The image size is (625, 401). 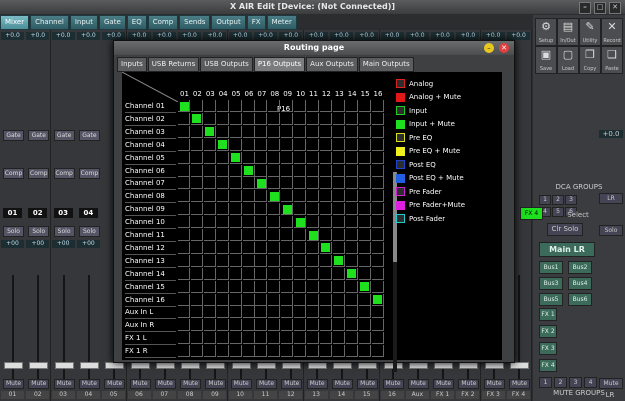 I want to click on tab-input: Input, so click(x=83, y=22).